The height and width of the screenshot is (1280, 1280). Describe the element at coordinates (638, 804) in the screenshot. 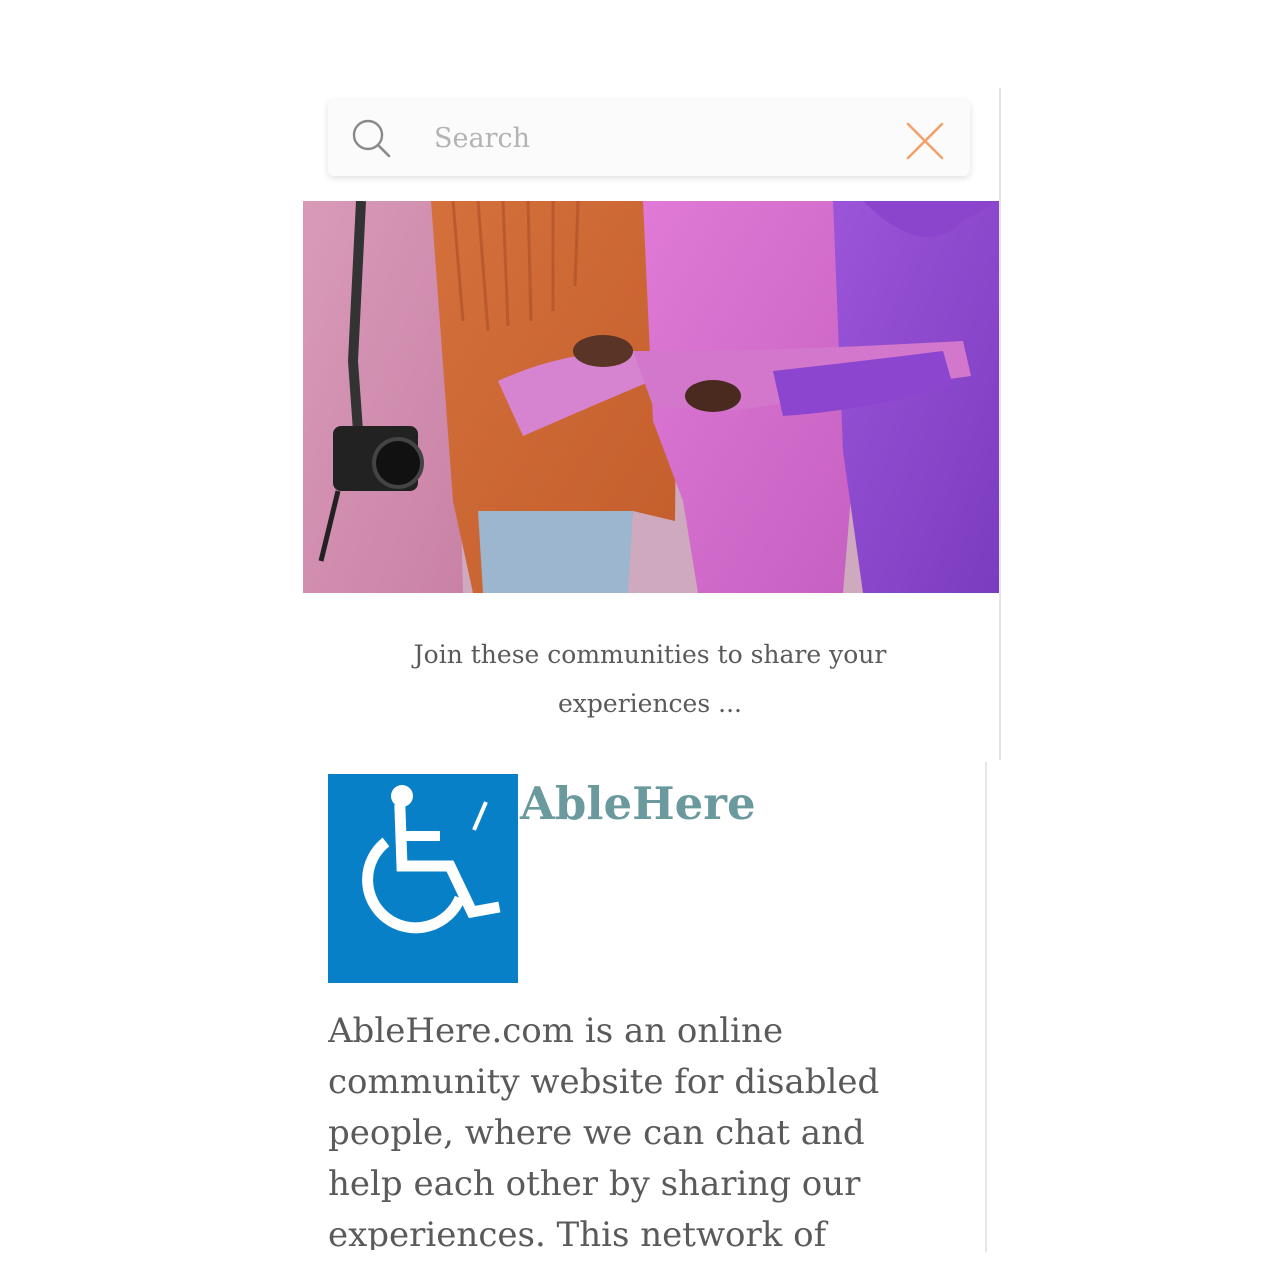

I see `community-title-link: AbleHere` at that location.